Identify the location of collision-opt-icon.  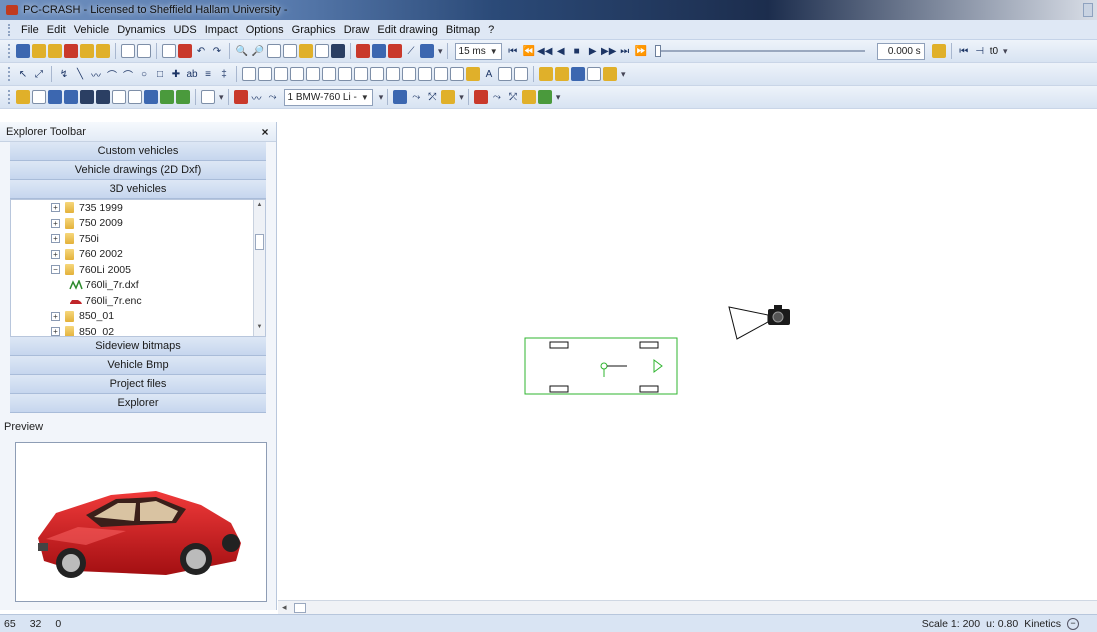
(103, 97).